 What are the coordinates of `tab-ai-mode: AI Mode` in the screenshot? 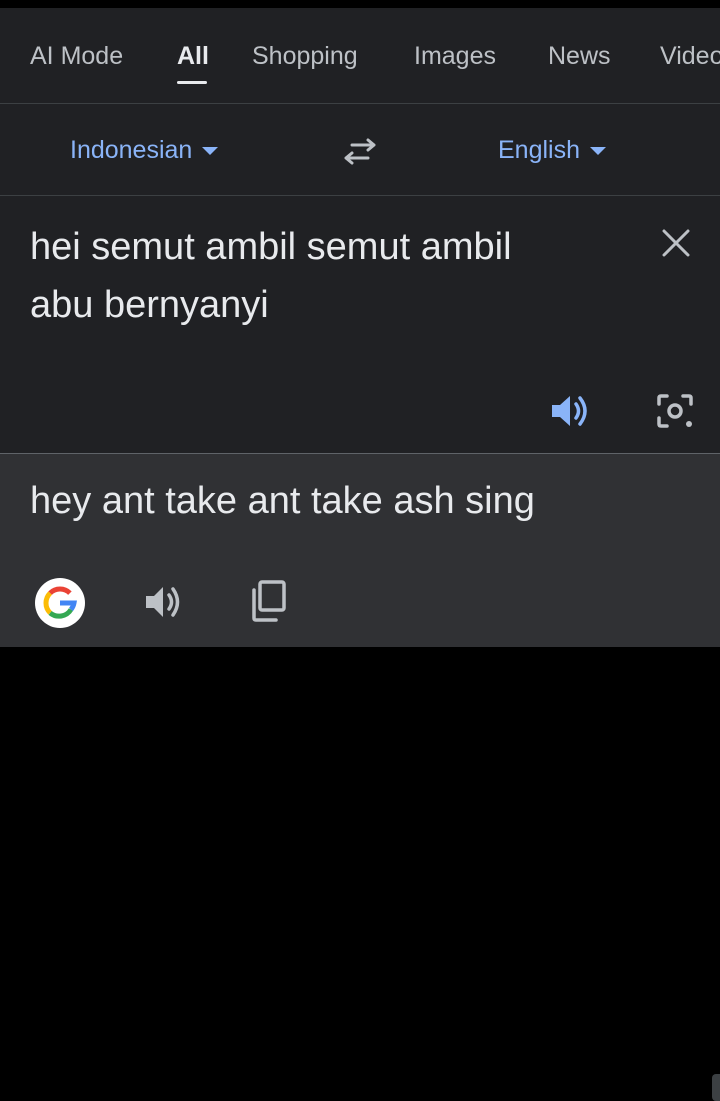 It's located at (76, 56).